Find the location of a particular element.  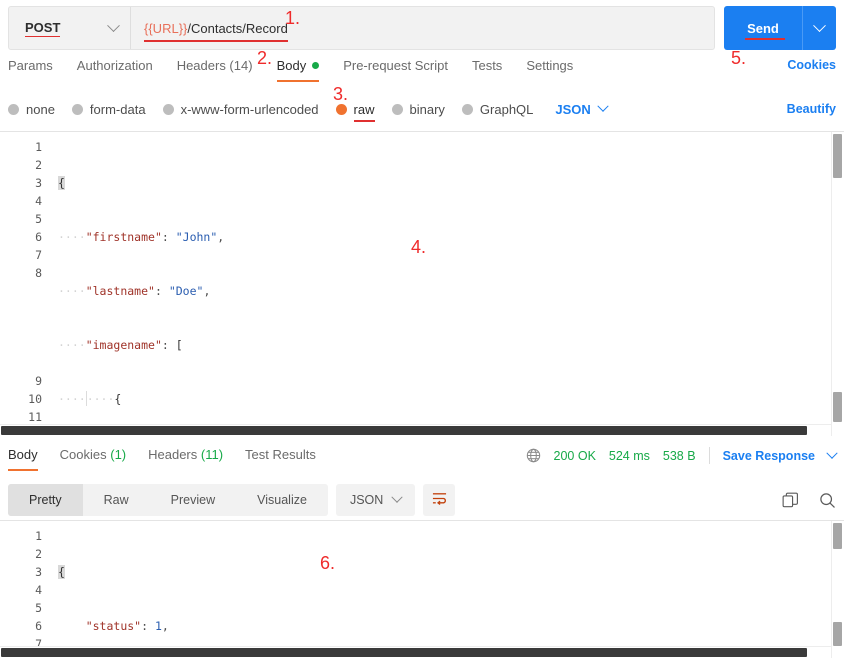

raw-annotation-underline is located at coordinates (364, 120).